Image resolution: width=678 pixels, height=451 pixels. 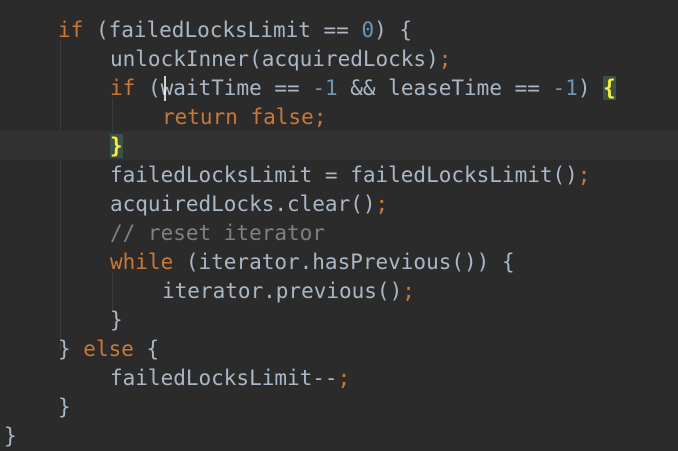 I want to click on code-line: if (waitTime == -1 && leaseTime == -1) {, so click(x=363, y=88).